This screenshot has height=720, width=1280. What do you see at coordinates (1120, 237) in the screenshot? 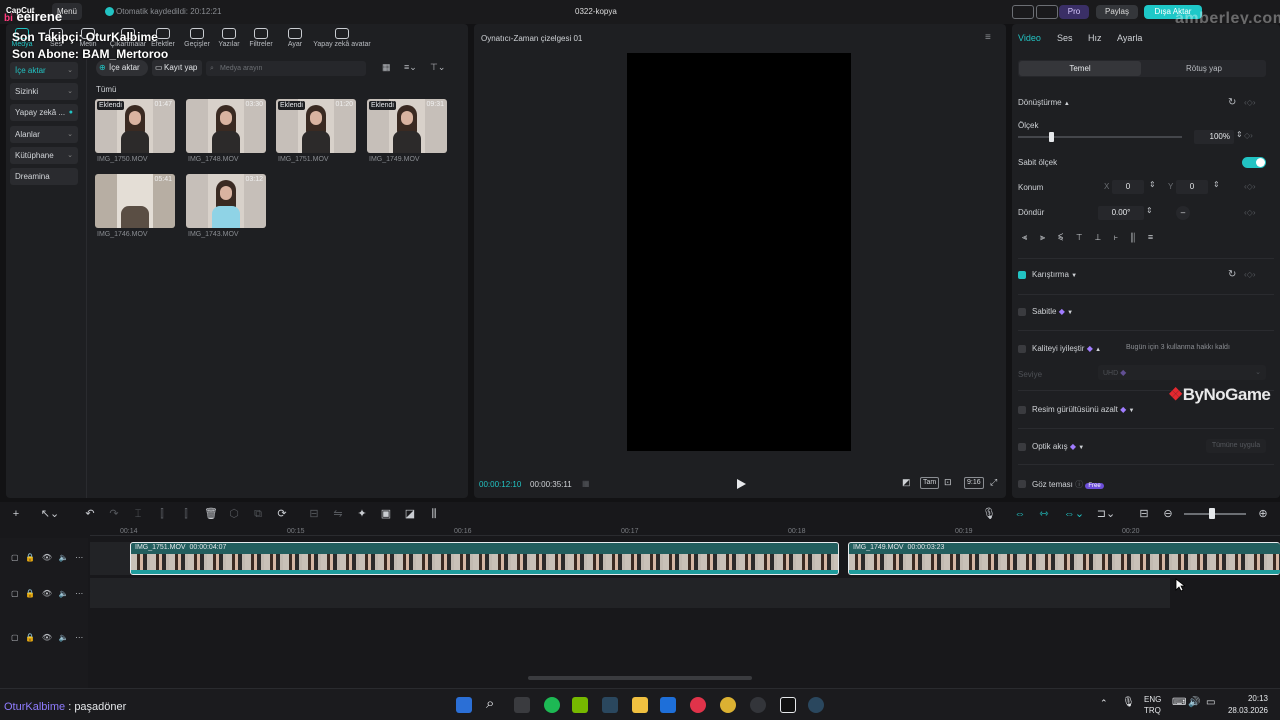
I see `align-toolbar: ⫷⫸⫹⊤⊥⊦⫼≡` at bounding box center [1120, 237].